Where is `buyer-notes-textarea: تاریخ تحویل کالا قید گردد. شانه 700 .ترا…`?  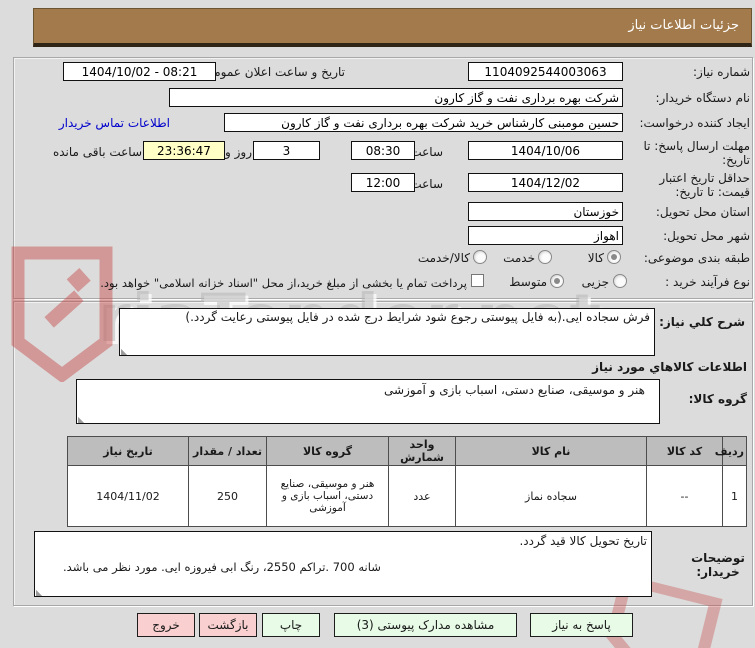 buyer-notes-textarea: تاریخ تحویل کالا قید گردد. شانه 700 .ترا… is located at coordinates (343, 564).